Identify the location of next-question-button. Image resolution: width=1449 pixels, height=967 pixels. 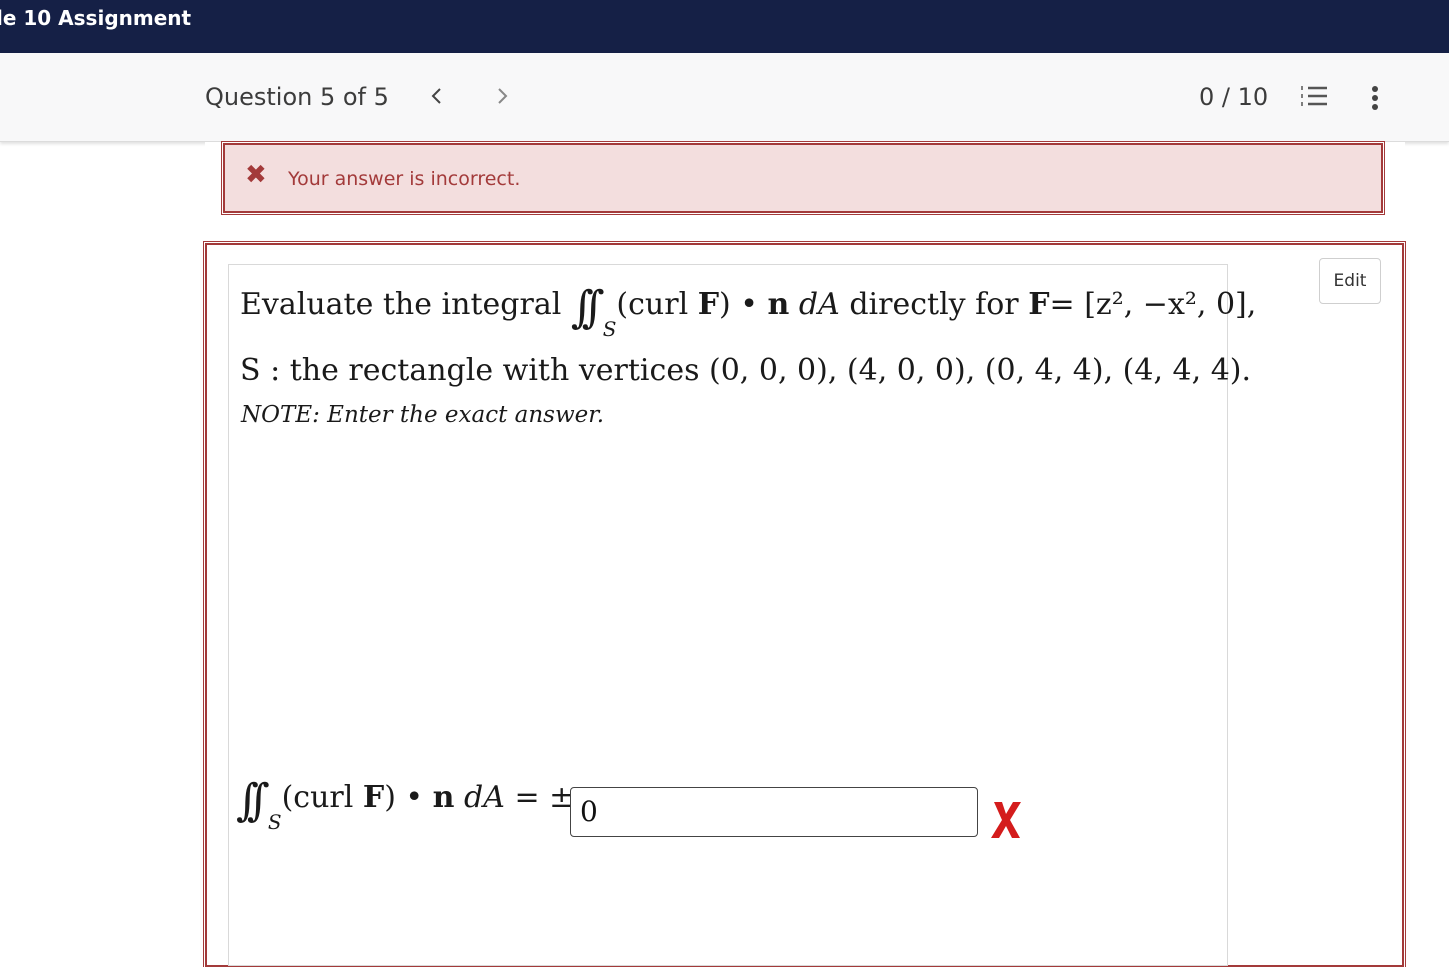
(502, 96).